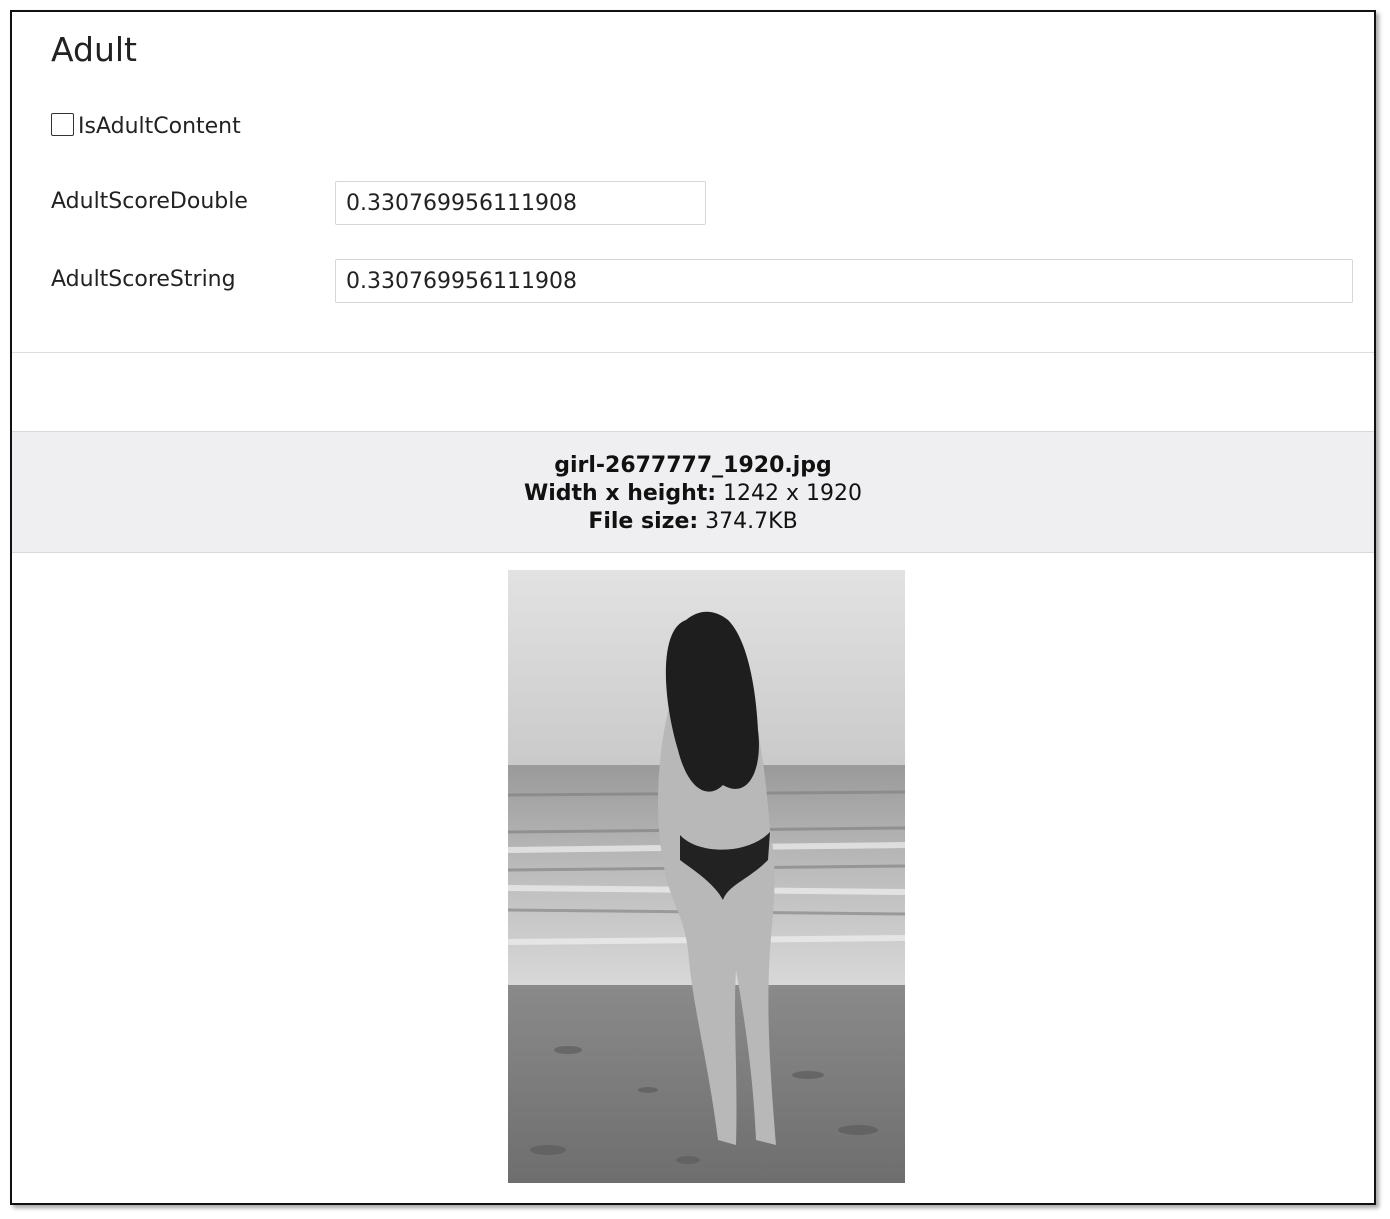 This screenshot has height=1219, width=1390. I want to click on is-adult-content-row: IsAdultContent, so click(146, 125).